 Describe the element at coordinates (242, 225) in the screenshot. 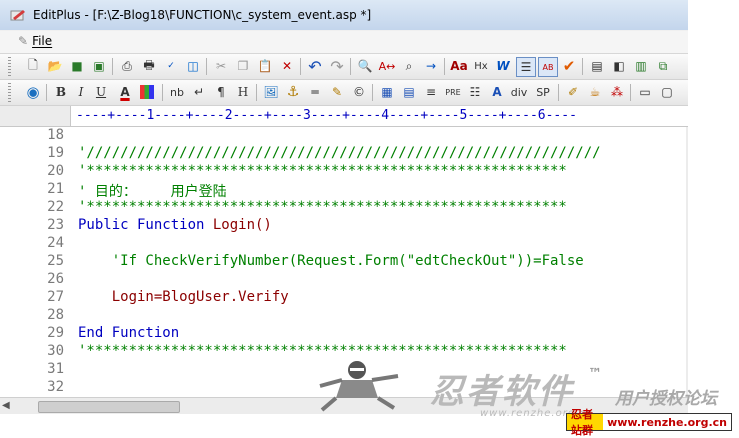

I see `code-token: Login()` at that location.